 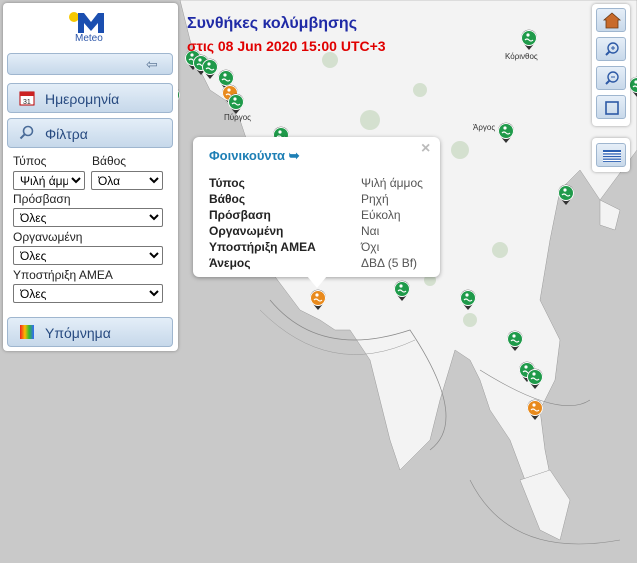 I want to click on date-button-label: Ημερομηνία, so click(x=82, y=99).